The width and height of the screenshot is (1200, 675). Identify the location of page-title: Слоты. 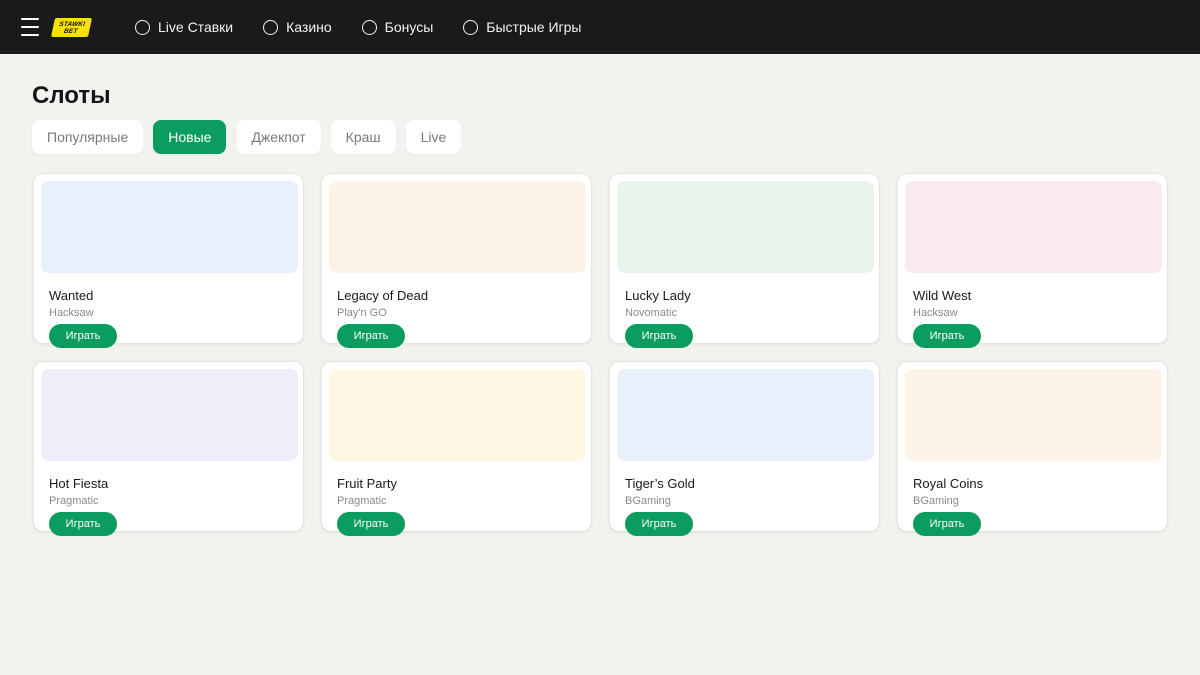
(71, 95).